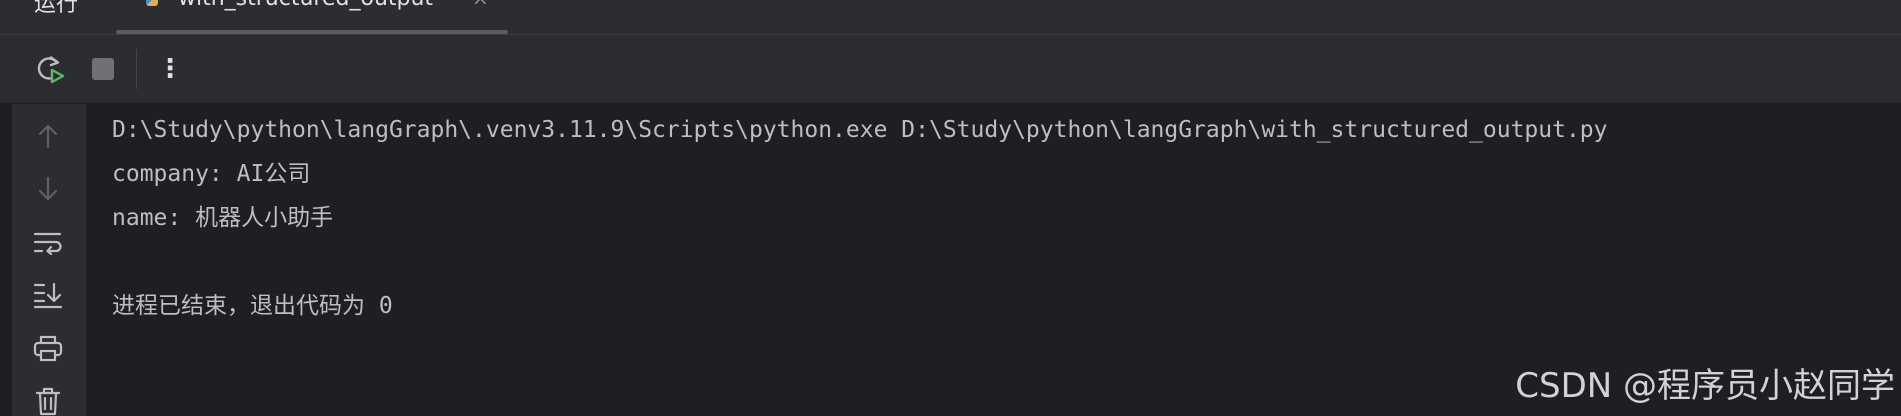 This screenshot has width=1901, height=416. I want to click on print-button, so click(48, 348).